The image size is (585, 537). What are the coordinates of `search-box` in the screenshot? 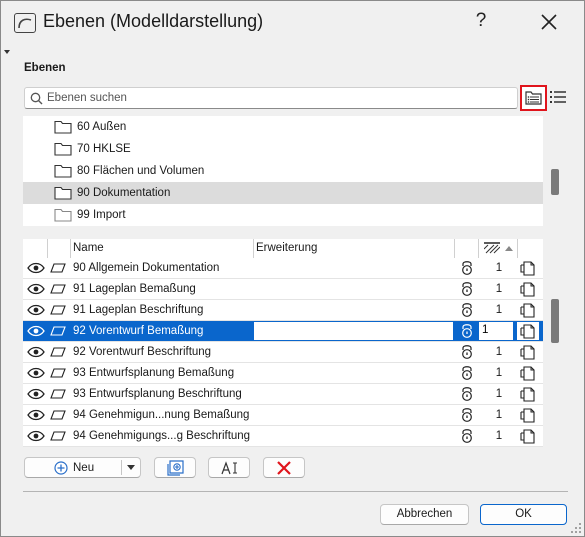 It's located at (271, 98).